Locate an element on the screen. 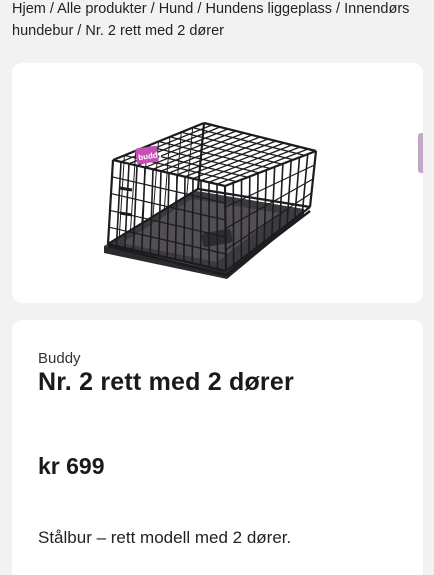 The image size is (434, 575). breadcrumb-link-all-products: Alle produkter is located at coordinates (101, 9).